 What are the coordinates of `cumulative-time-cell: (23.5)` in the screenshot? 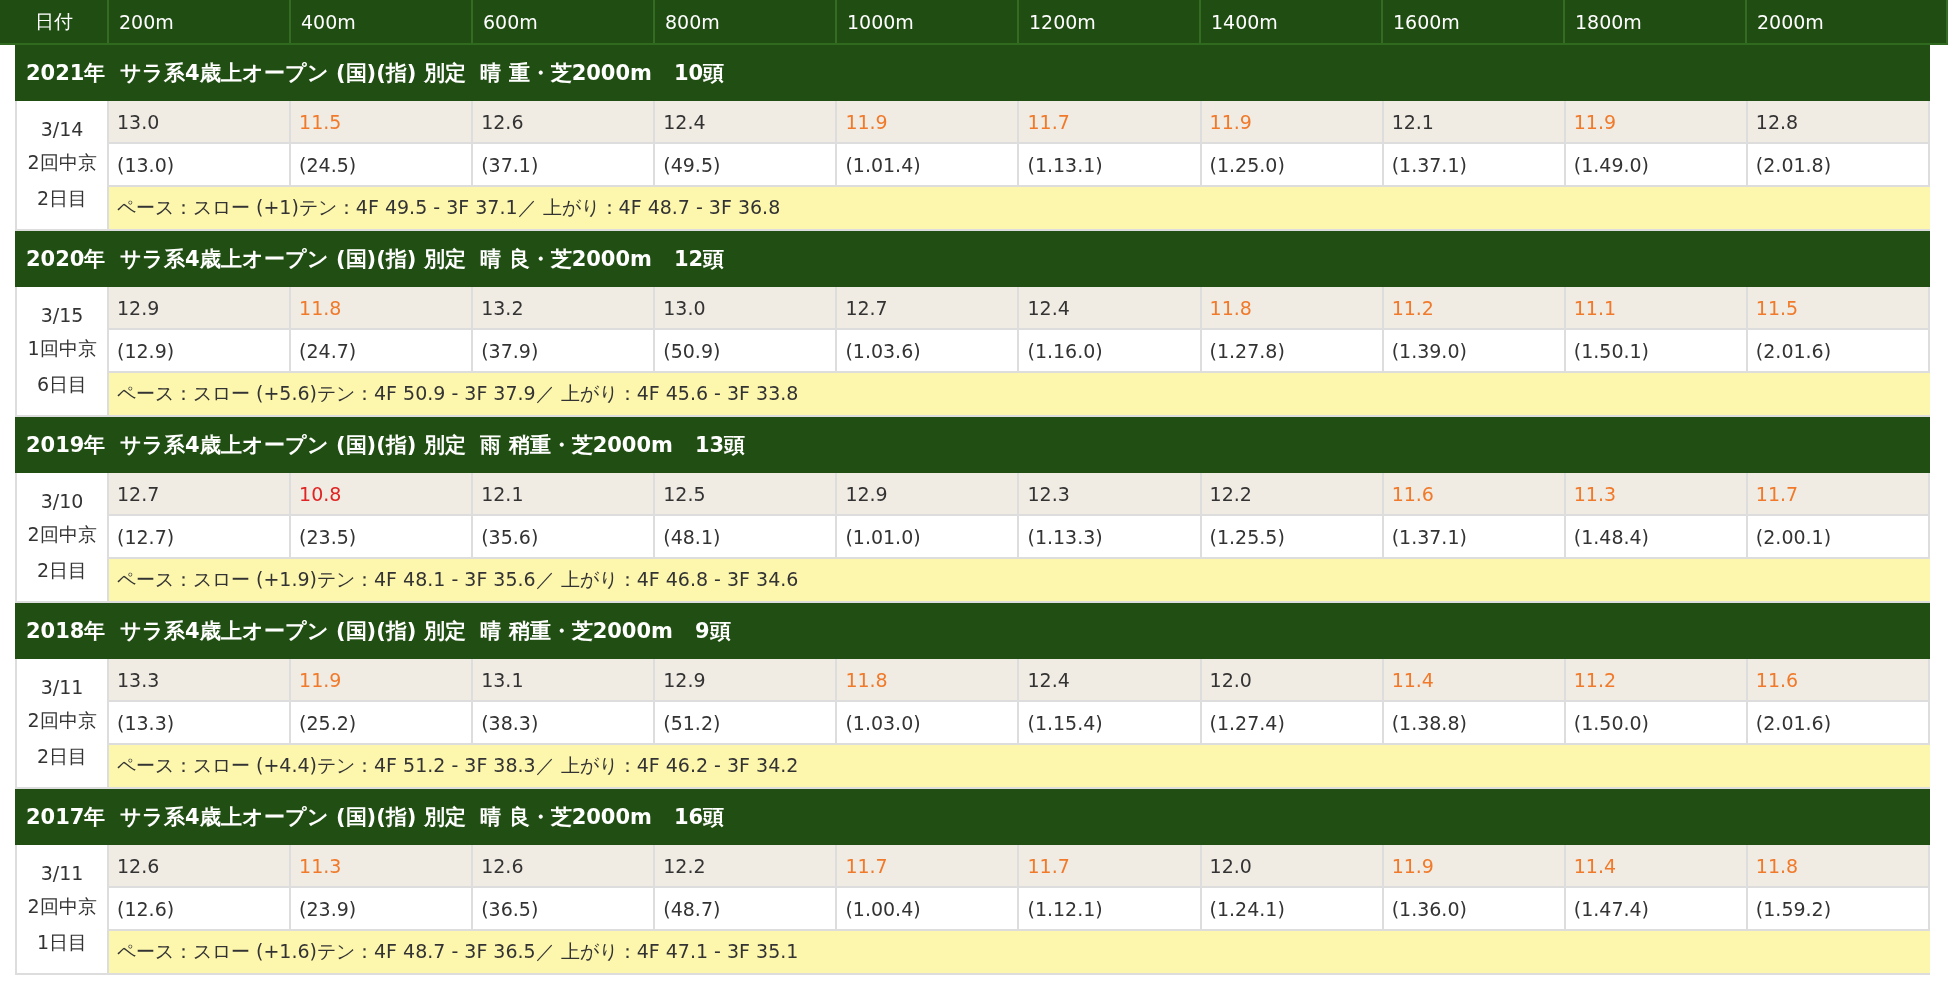 It's located at (382, 537).